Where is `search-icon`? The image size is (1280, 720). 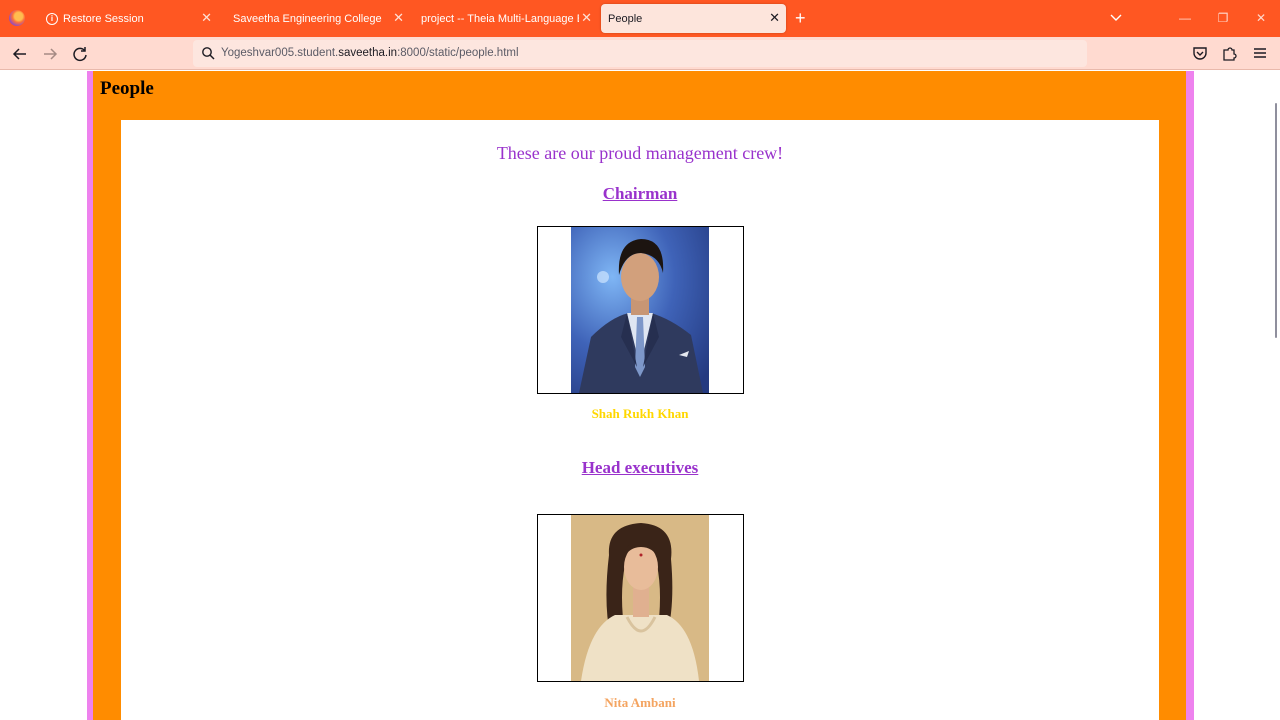
search-icon is located at coordinates (208, 53).